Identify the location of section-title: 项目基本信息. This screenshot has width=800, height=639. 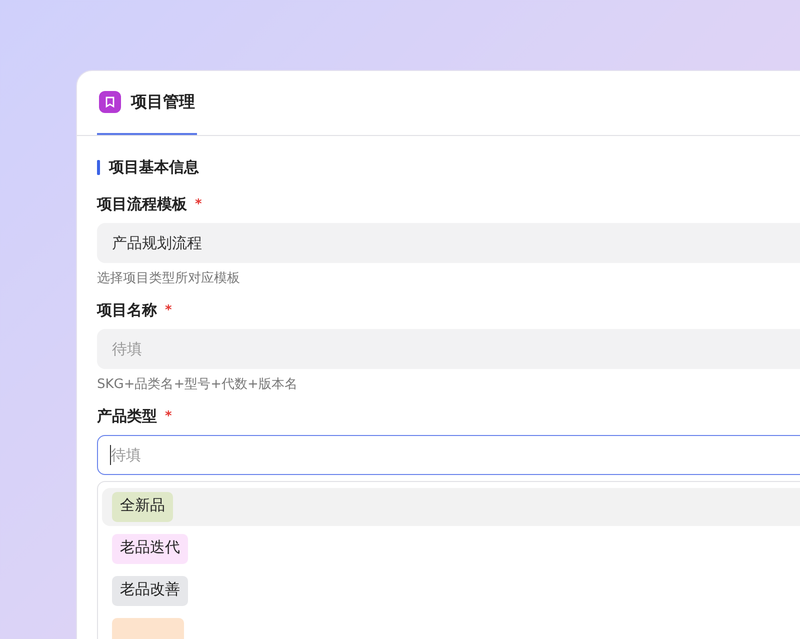
(154, 167).